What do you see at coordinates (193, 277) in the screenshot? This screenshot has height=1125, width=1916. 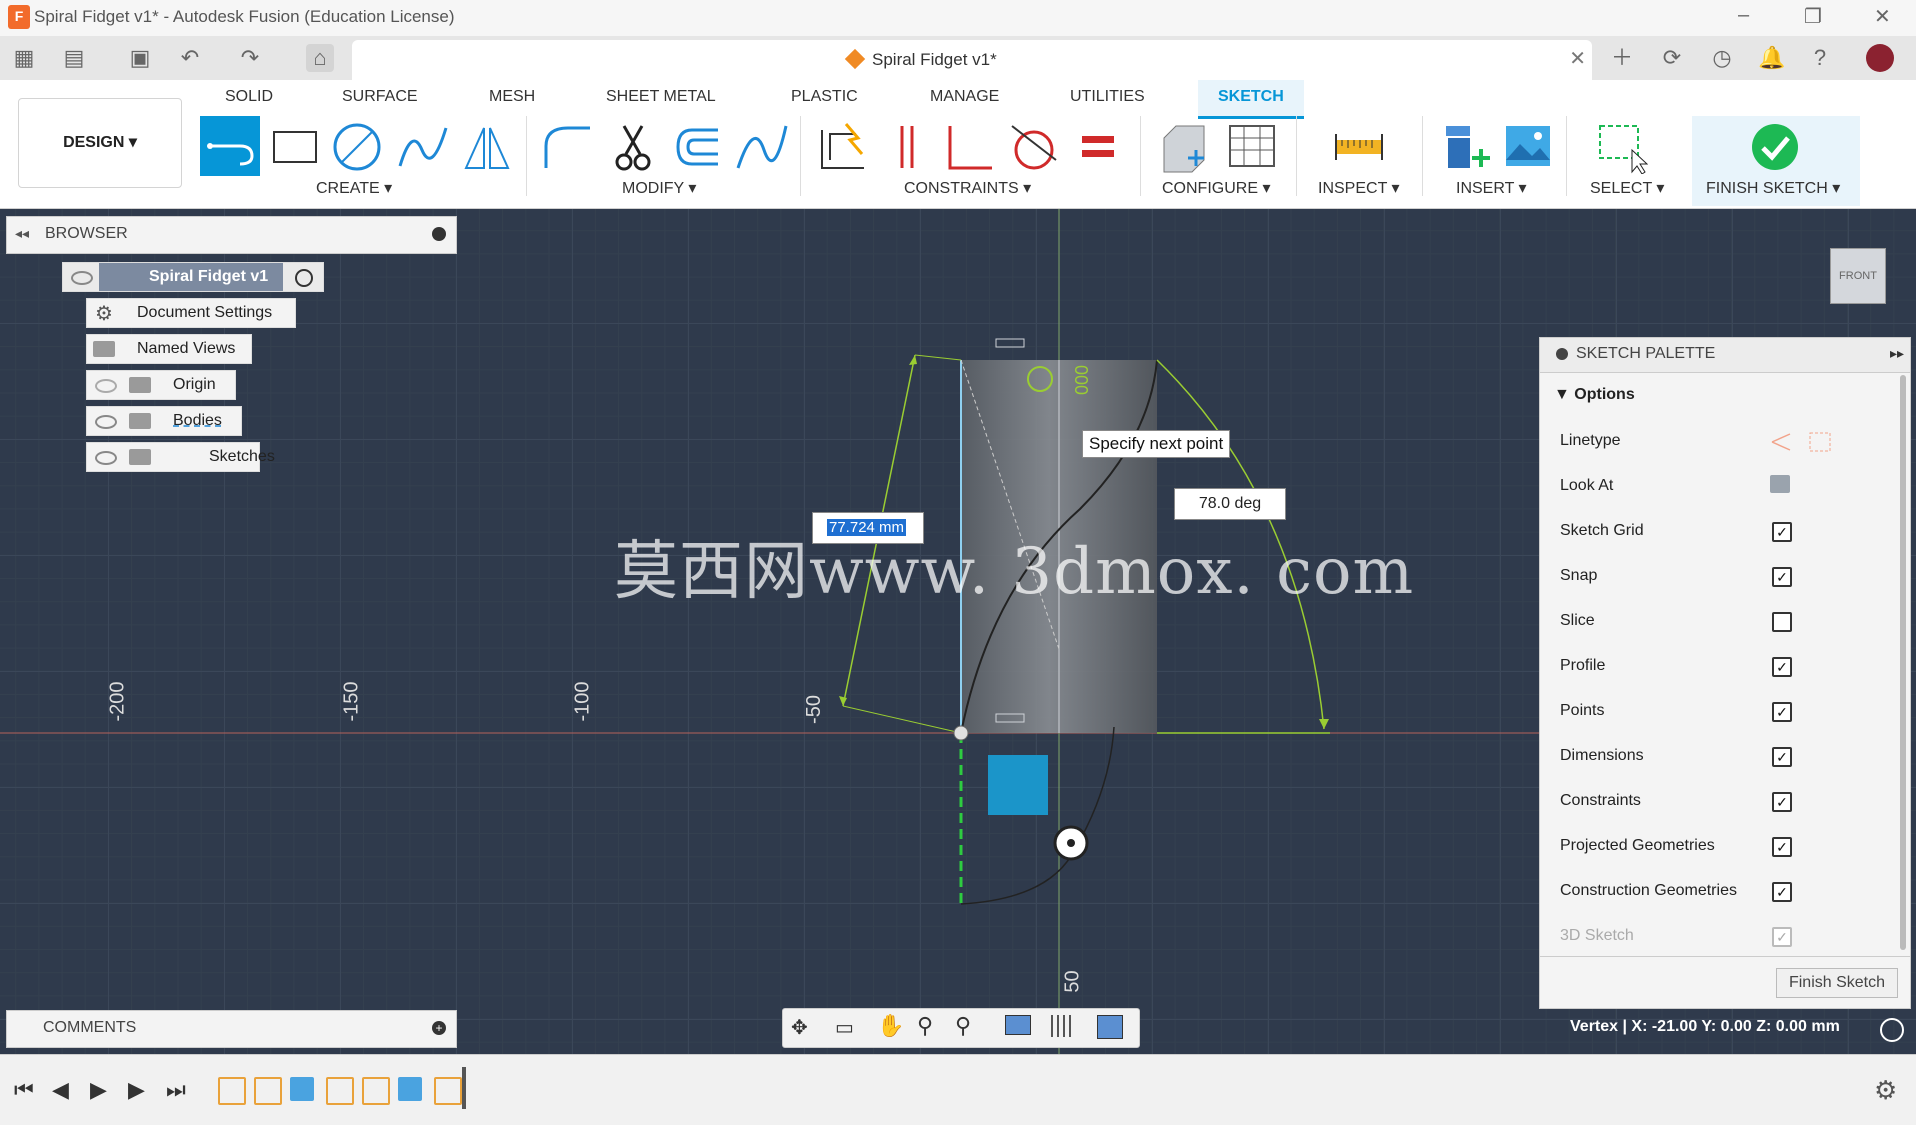 I see `browser-root-item: Spiral Fidget v1` at bounding box center [193, 277].